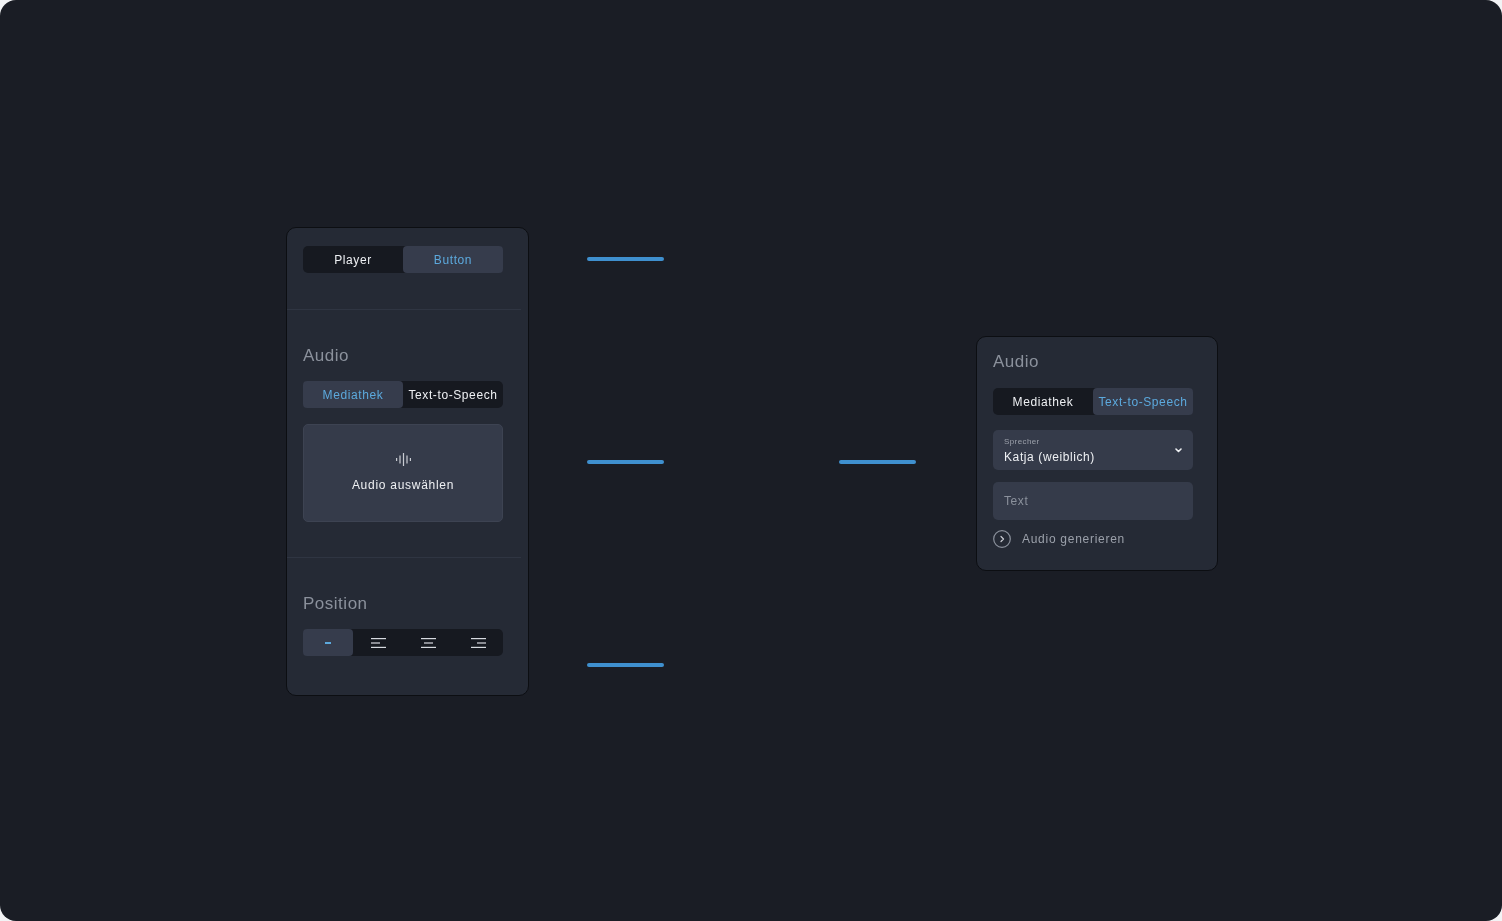  I want to click on text-input: Text, so click(1093, 501).